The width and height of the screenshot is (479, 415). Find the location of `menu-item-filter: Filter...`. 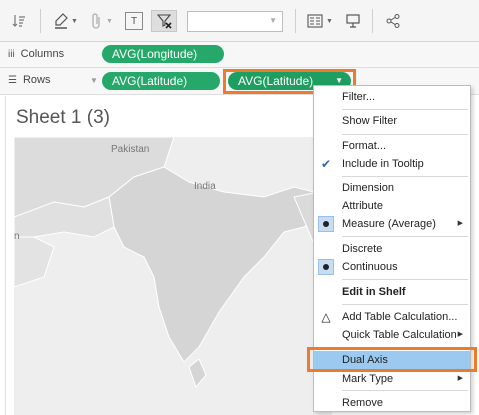

menu-item-filter: Filter... is located at coordinates (392, 97).